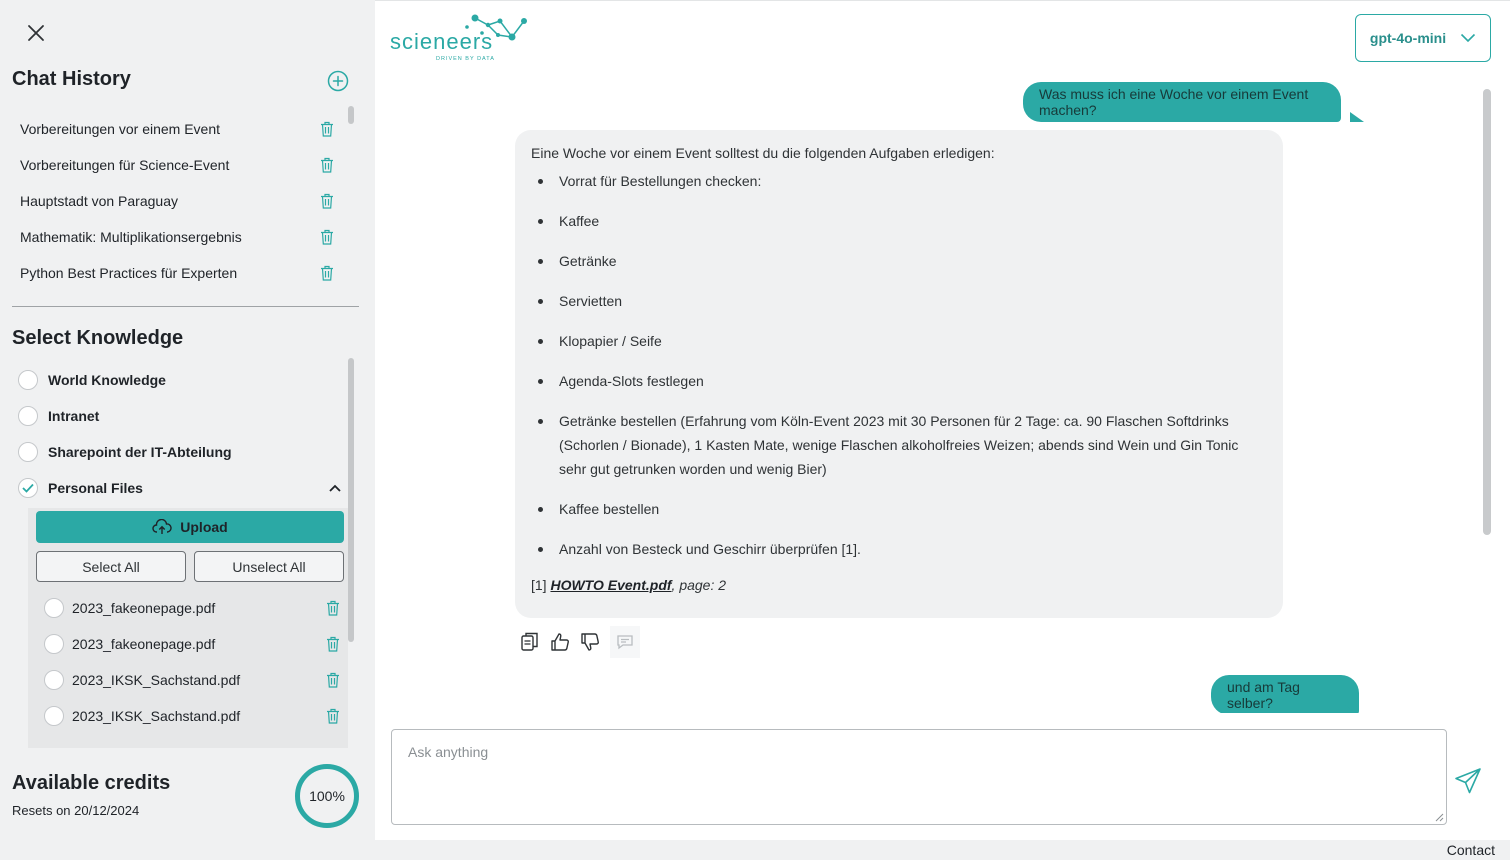  I want to click on assistant-list-item: Klopapier / Seife, so click(899, 341).